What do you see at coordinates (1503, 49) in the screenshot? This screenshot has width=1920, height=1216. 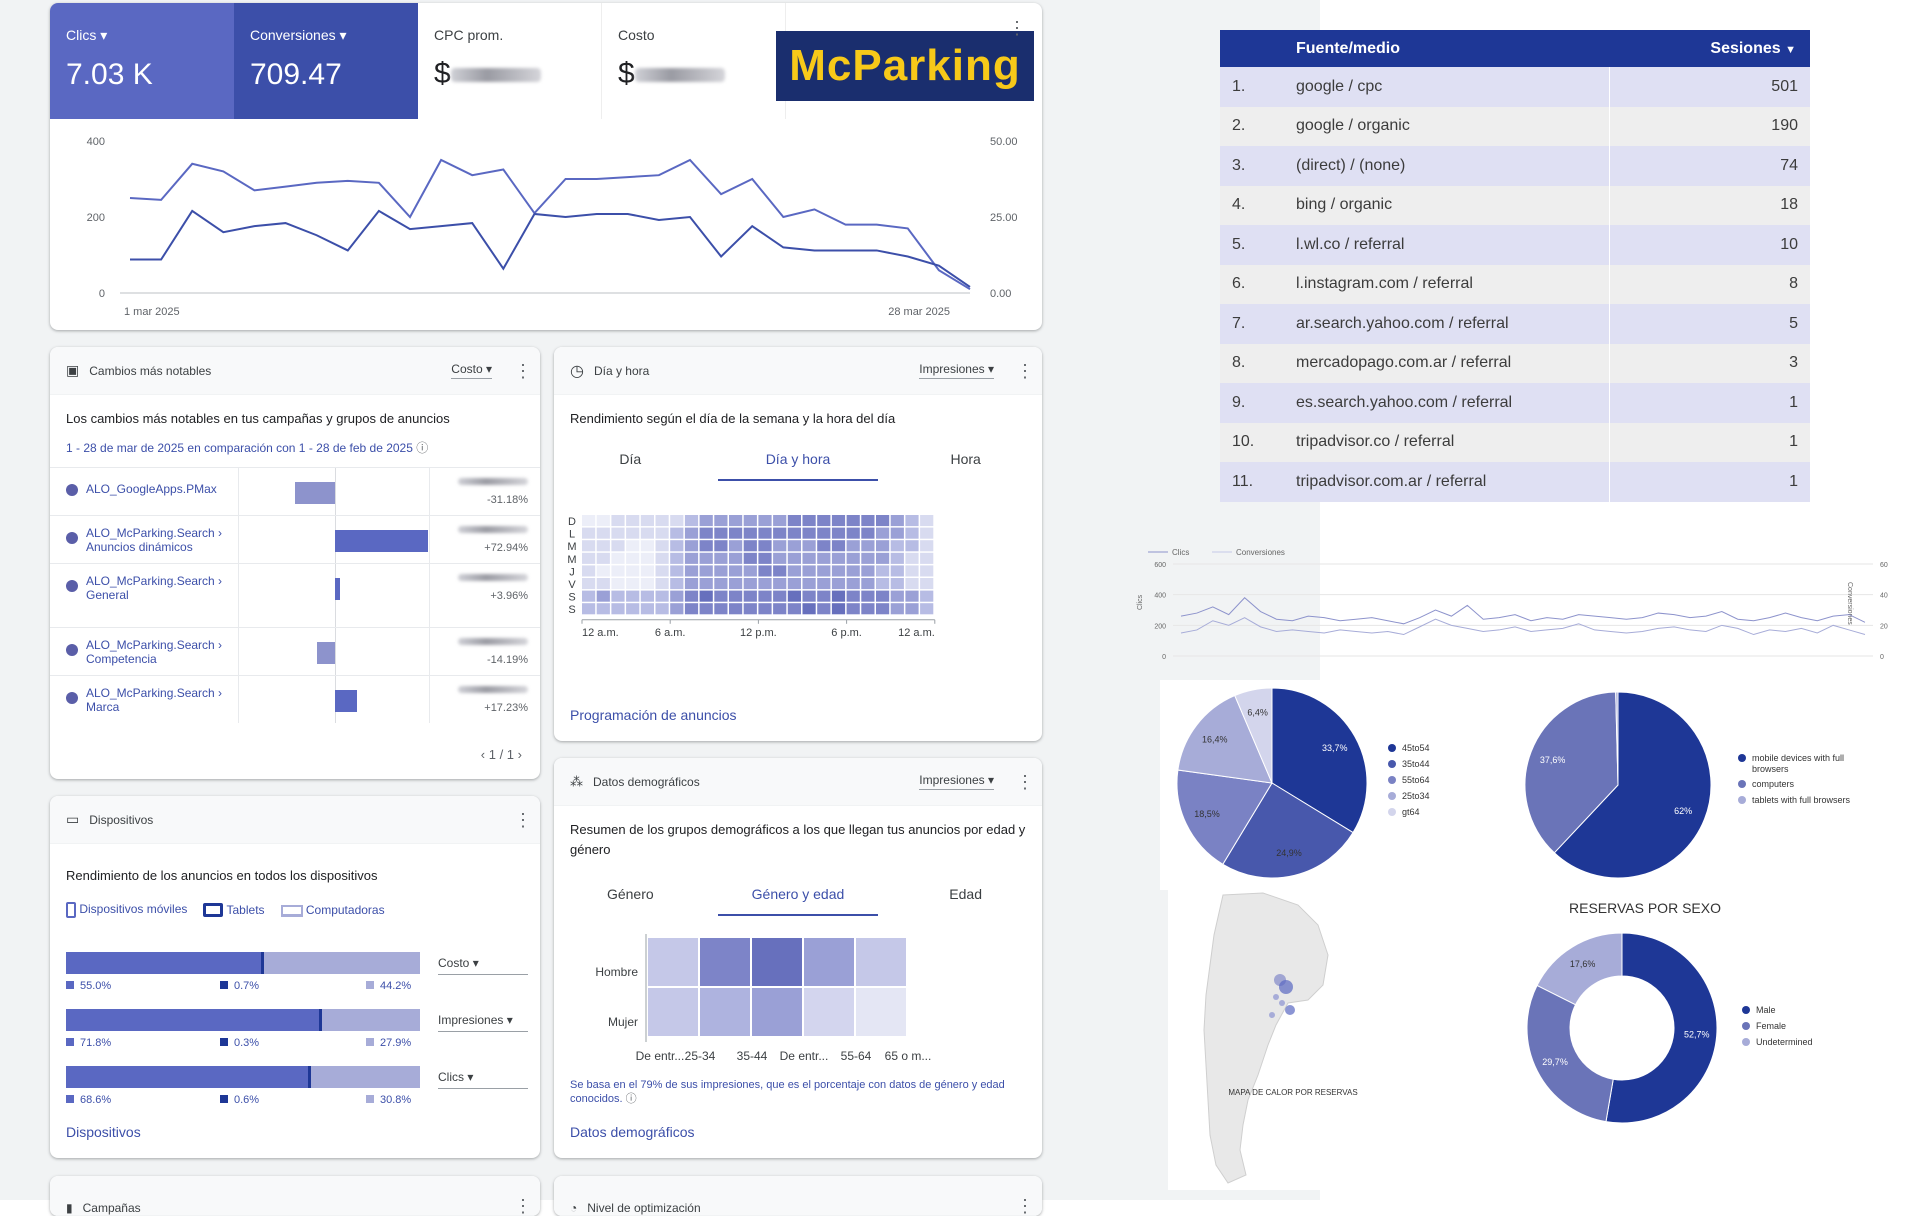 I see `col-header-source: Fuente/medio` at bounding box center [1503, 49].